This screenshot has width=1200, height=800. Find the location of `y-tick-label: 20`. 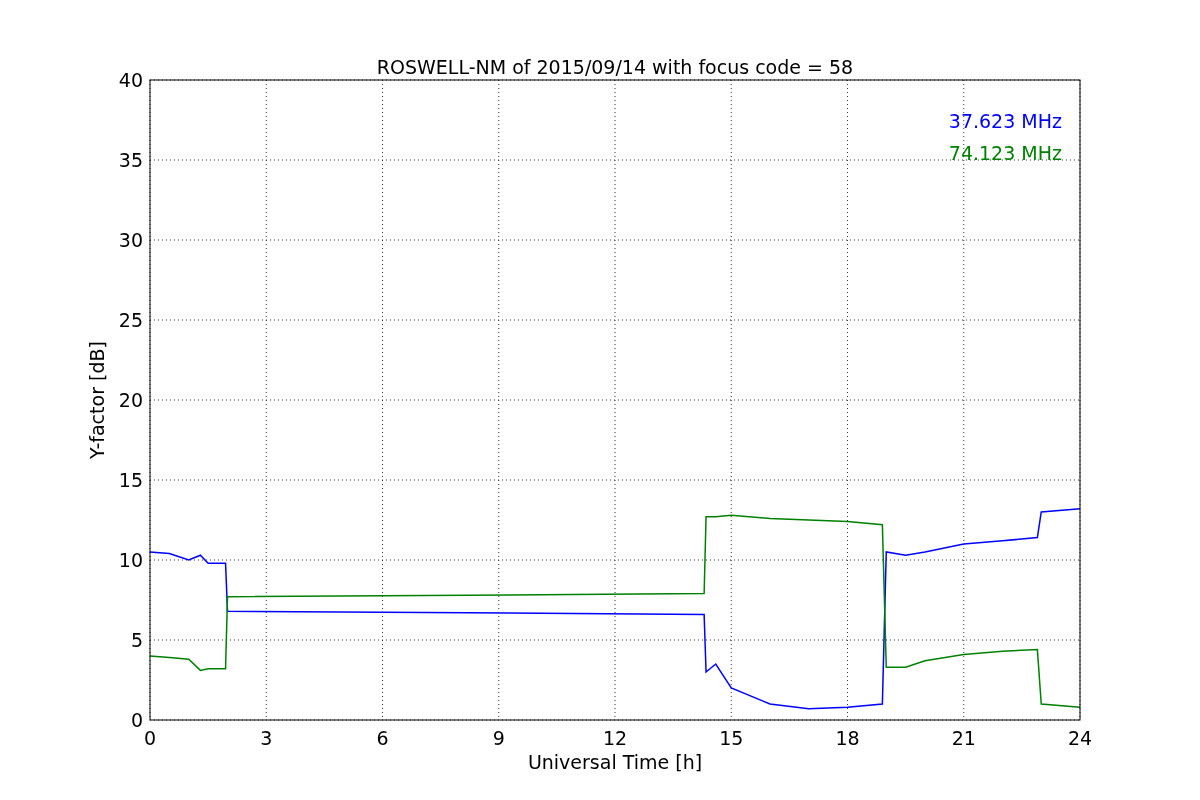

y-tick-label: 20 is located at coordinates (130, 400).